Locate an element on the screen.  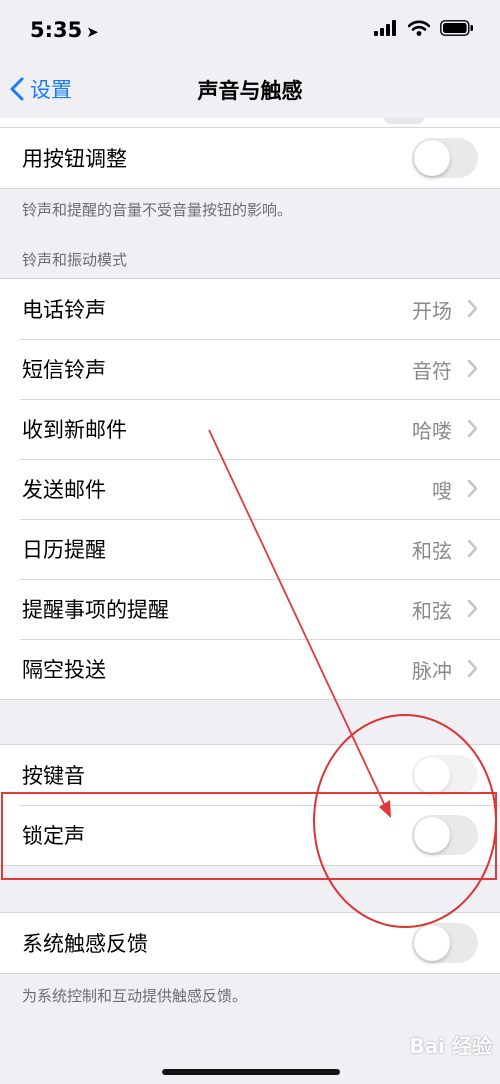
annotation-arrow is located at coordinates (299, 623).